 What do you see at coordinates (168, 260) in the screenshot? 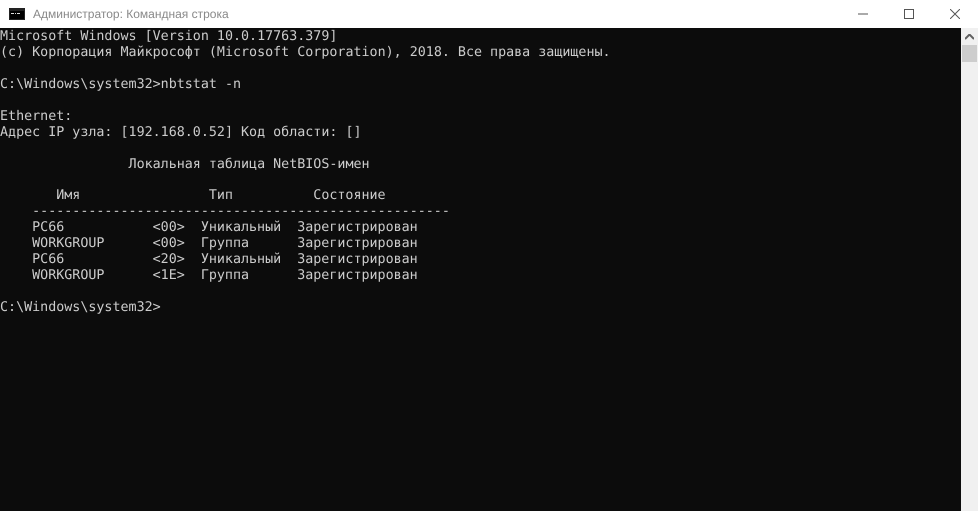
I see `table-cell: <20>` at bounding box center [168, 260].